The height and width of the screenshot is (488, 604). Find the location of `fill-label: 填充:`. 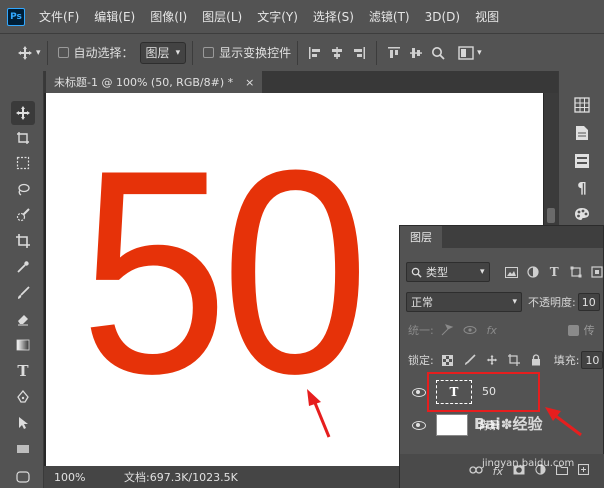

fill-label: 填充: is located at coordinates (566, 360).